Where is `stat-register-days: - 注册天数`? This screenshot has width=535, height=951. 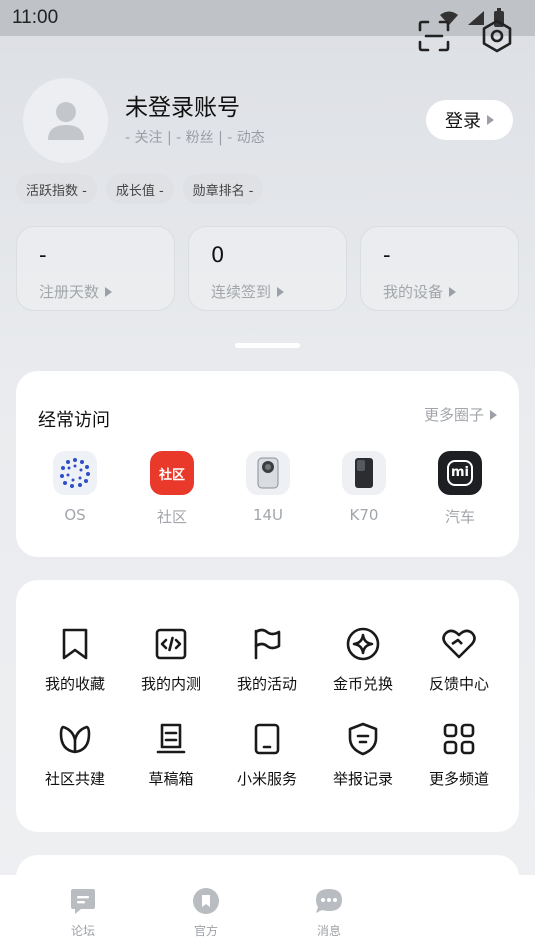
stat-register-days: - 注册天数 is located at coordinates (95, 268).